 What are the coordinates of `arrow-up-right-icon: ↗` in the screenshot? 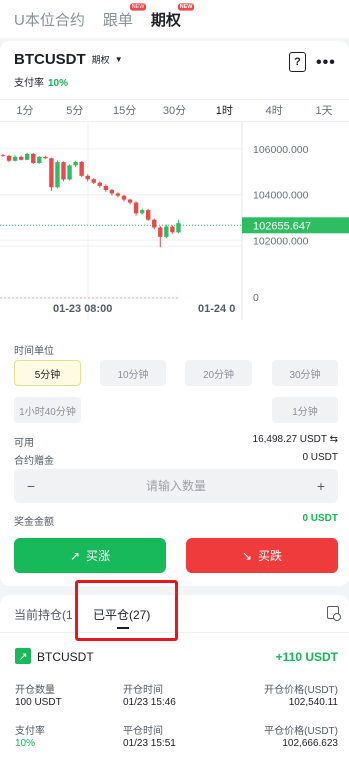 It's located at (75, 555).